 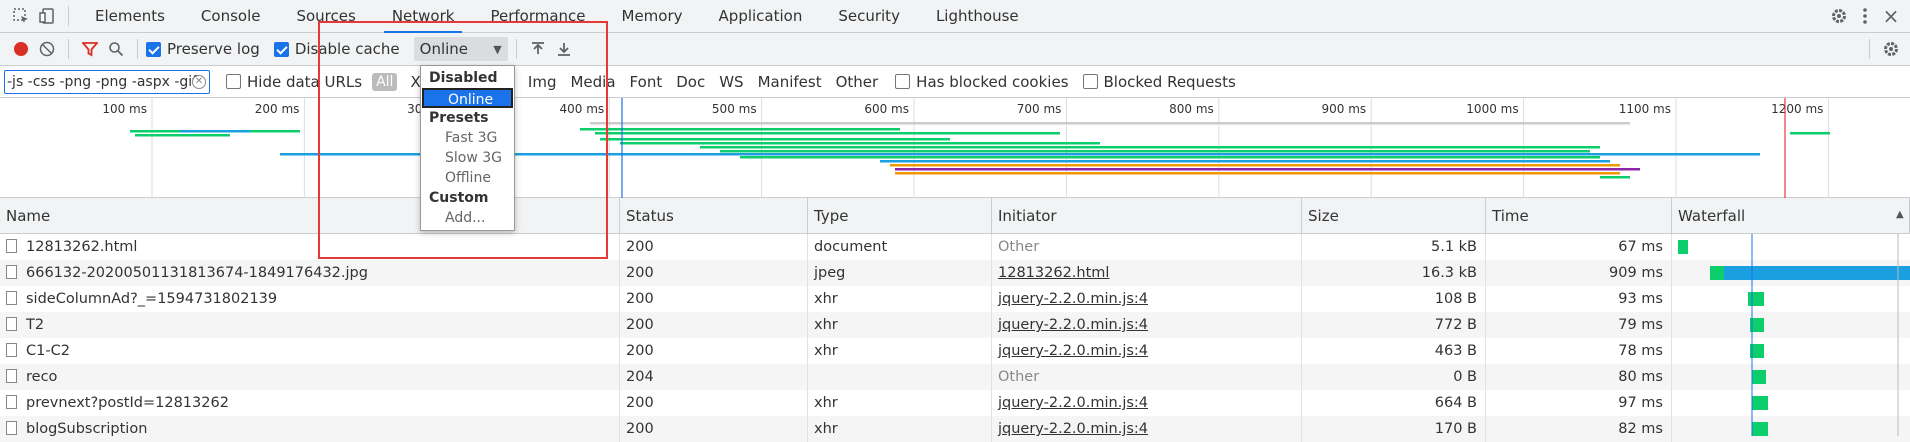 What do you see at coordinates (231, 16) in the screenshot?
I see `tab-console: Console` at bounding box center [231, 16].